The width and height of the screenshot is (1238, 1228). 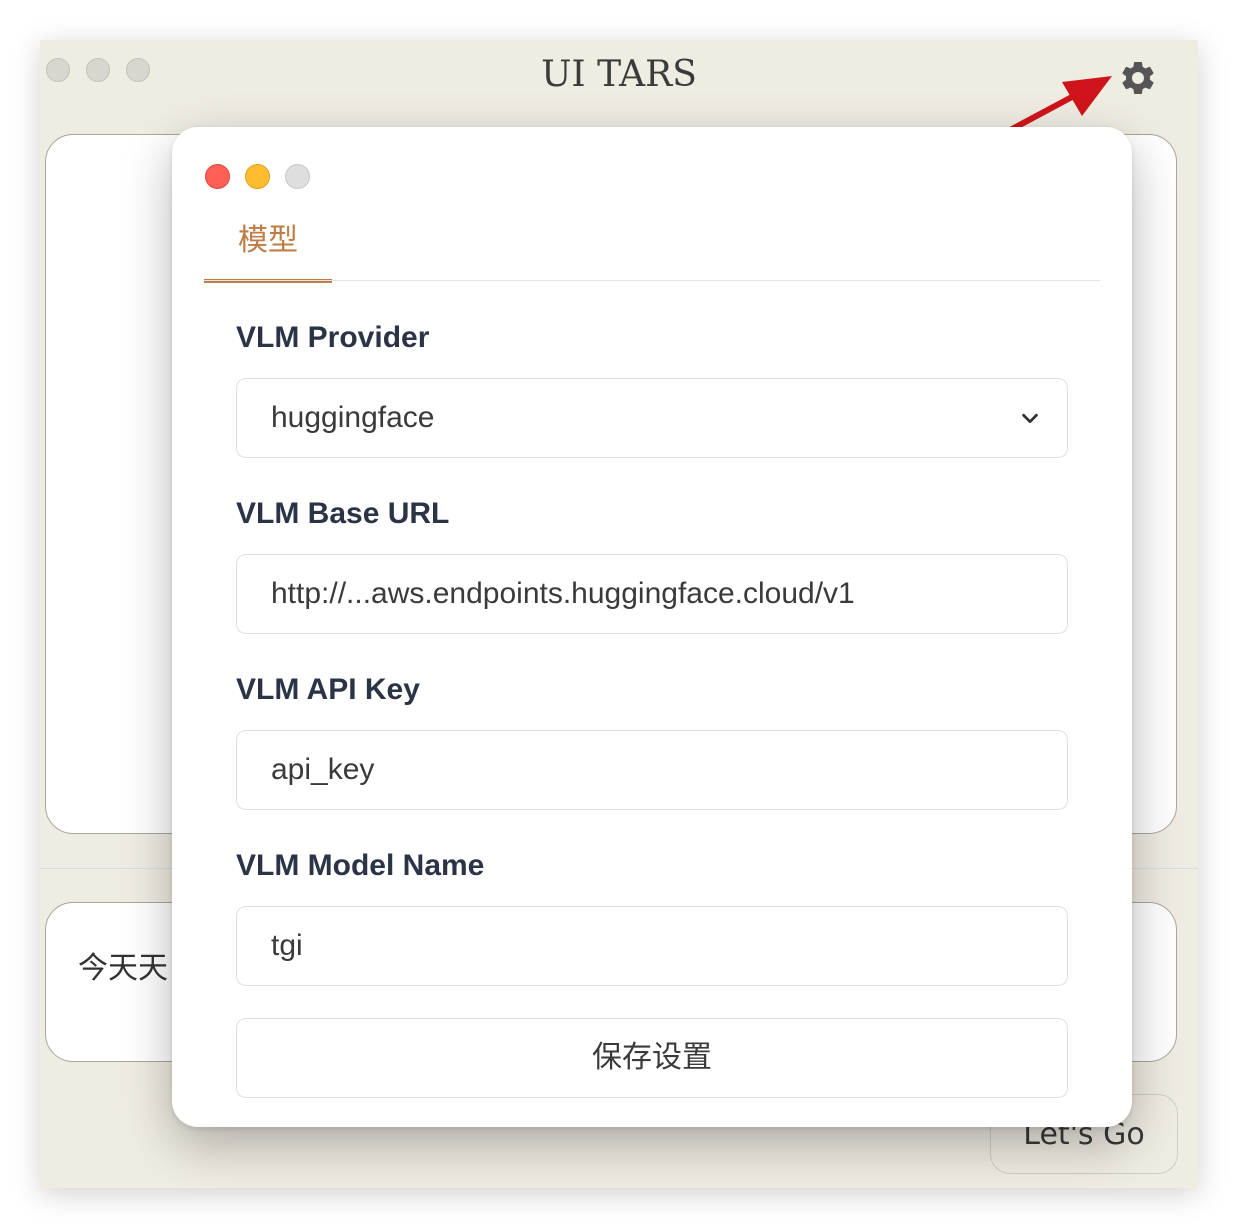 What do you see at coordinates (217, 176) in the screenshot?
I see `dialog-close-button` at bounding box center [217, 176].